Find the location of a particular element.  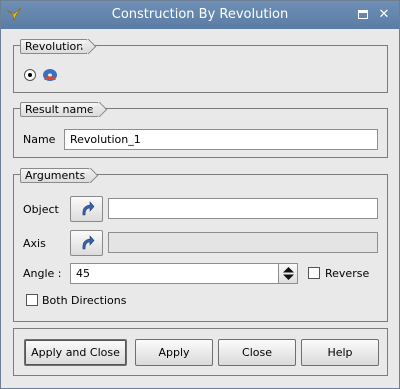

axis-select-button is located at coordinates (86, 243).